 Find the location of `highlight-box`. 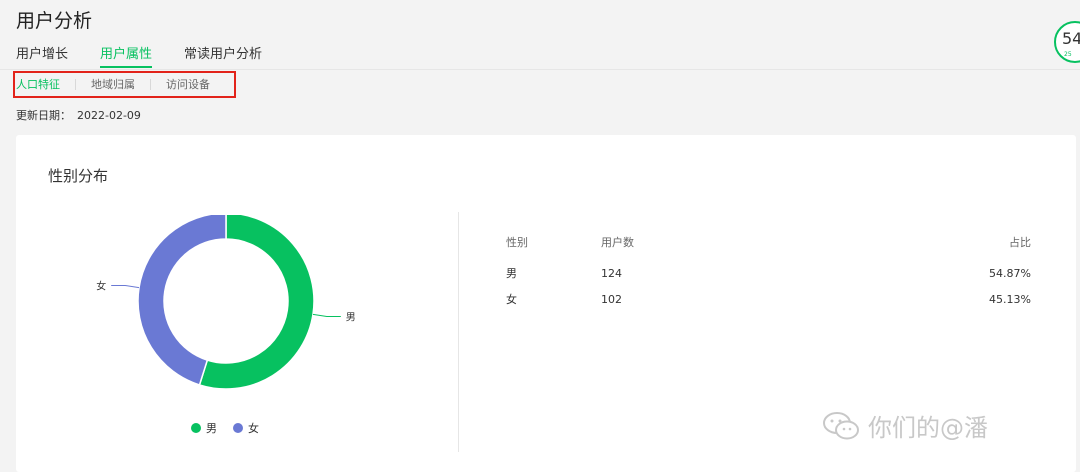

highlight-box is located at coordinates (124, 84).